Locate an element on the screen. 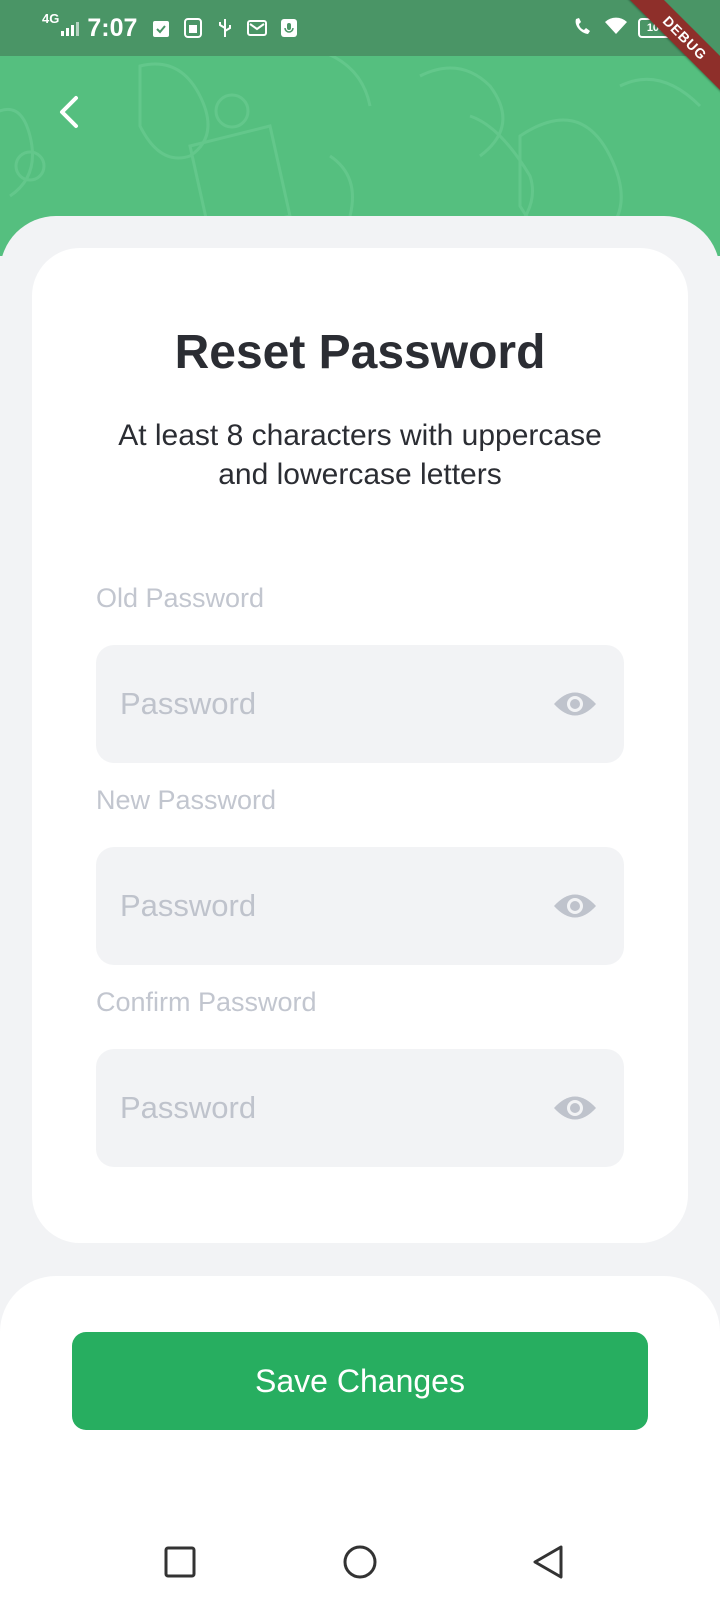  new-password-label: New Password is located at coordinates (186, 800).